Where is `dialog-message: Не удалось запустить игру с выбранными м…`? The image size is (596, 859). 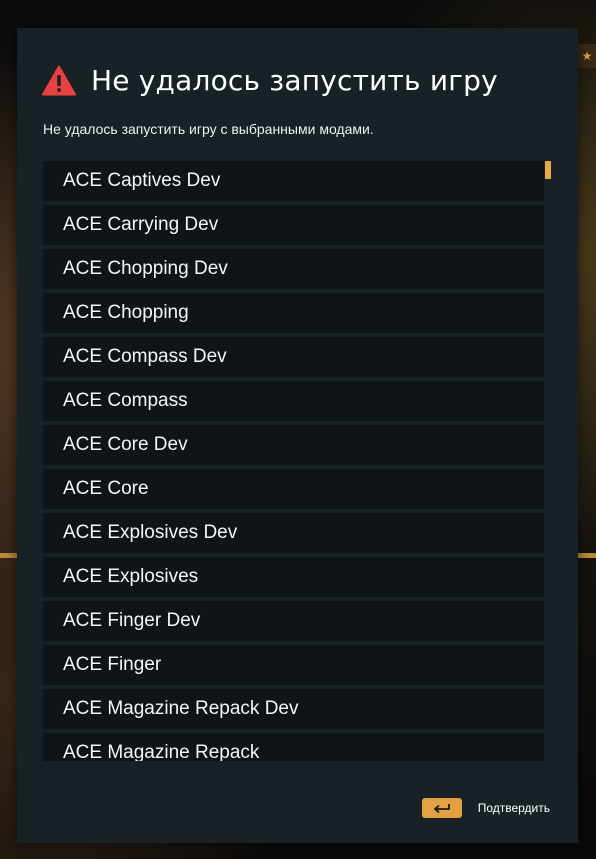 dialog-message: Не удалось запустить игру с выбранными м… is located at coordinates (208, 129).